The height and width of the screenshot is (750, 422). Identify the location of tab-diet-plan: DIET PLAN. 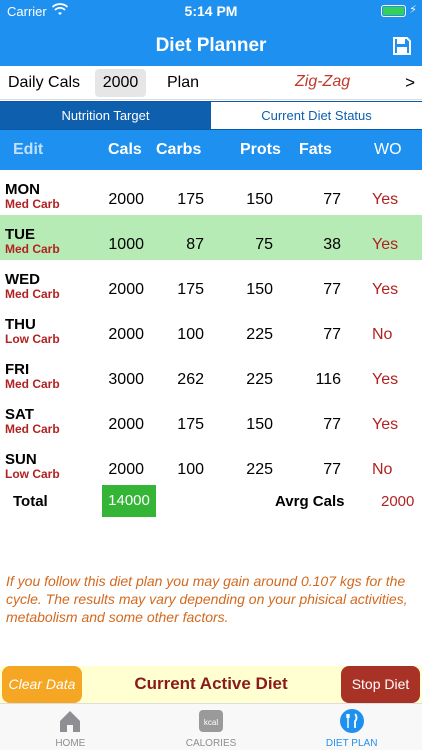
(351, 727).